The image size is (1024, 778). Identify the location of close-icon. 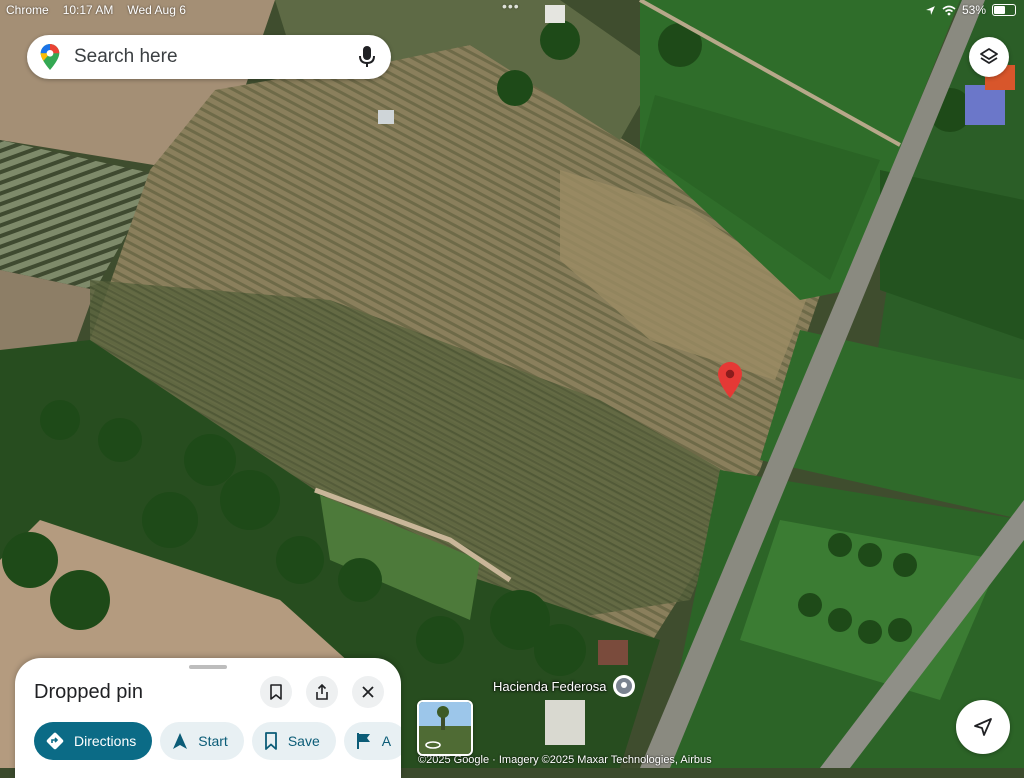
(368, 692).